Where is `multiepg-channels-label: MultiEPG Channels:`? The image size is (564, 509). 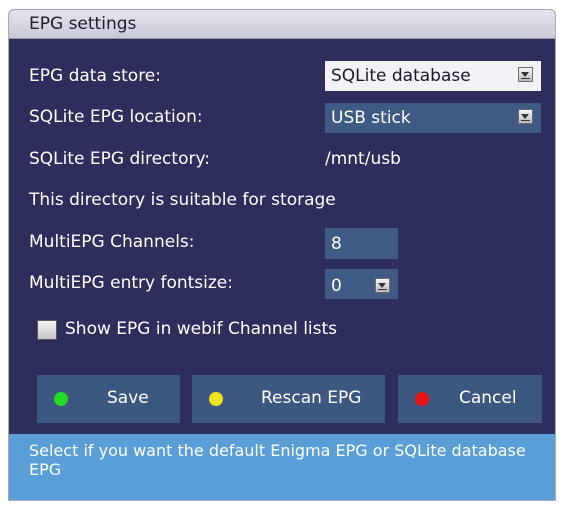
multiepg-channels-label: MultiEPG Channels: is located at coordinates (112, 242).